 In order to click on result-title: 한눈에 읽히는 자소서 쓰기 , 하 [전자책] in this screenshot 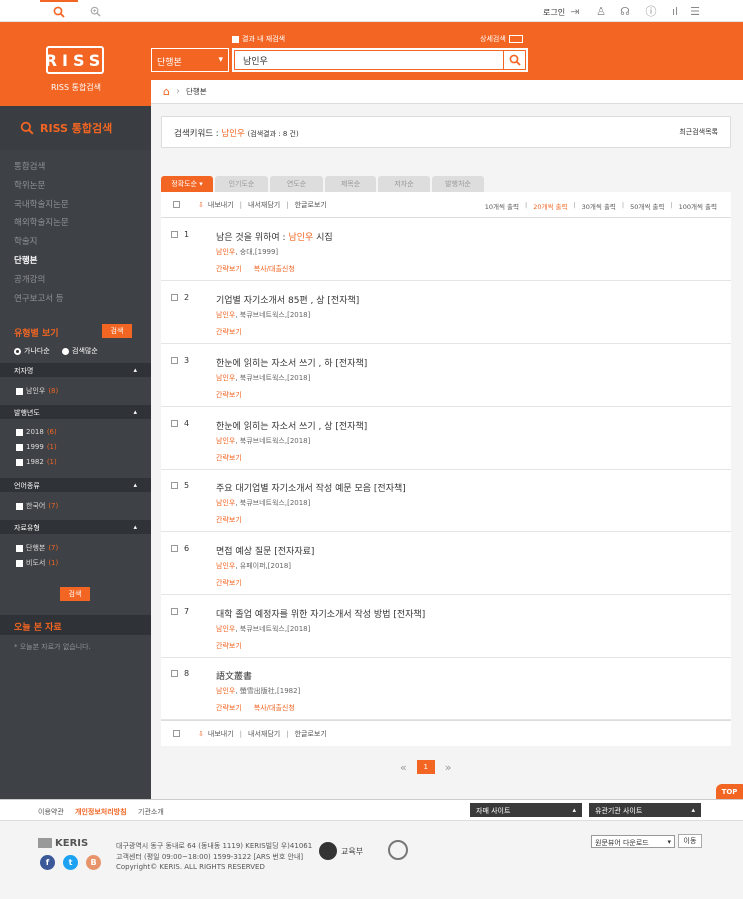, I will do `click(291, 362)`.